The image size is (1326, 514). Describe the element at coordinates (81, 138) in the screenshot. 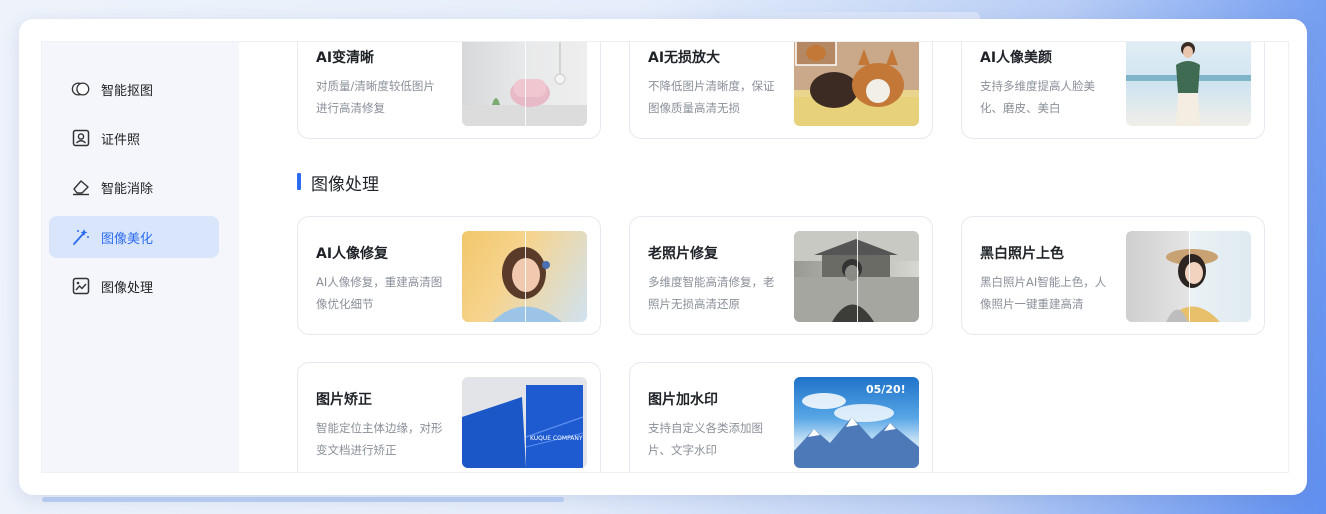

I see `id-photo-icon` at that location.